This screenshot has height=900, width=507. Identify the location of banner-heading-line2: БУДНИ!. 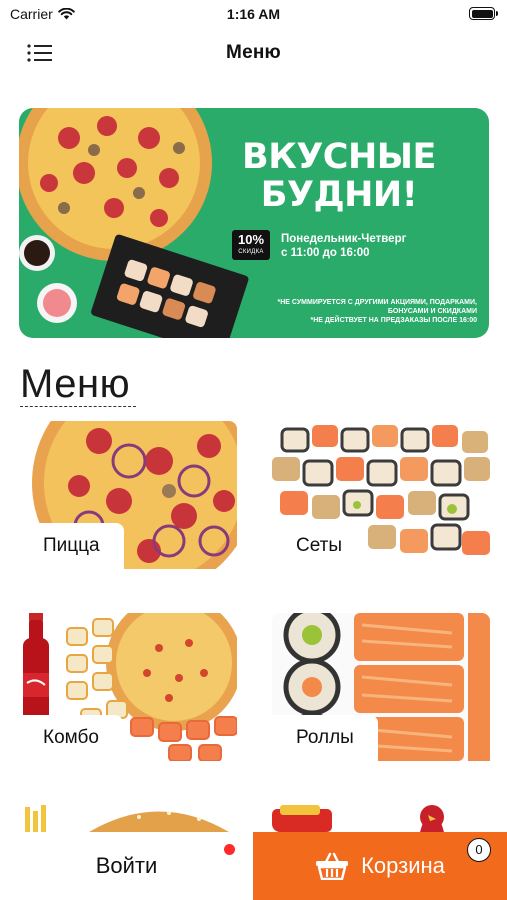
(339, 195).